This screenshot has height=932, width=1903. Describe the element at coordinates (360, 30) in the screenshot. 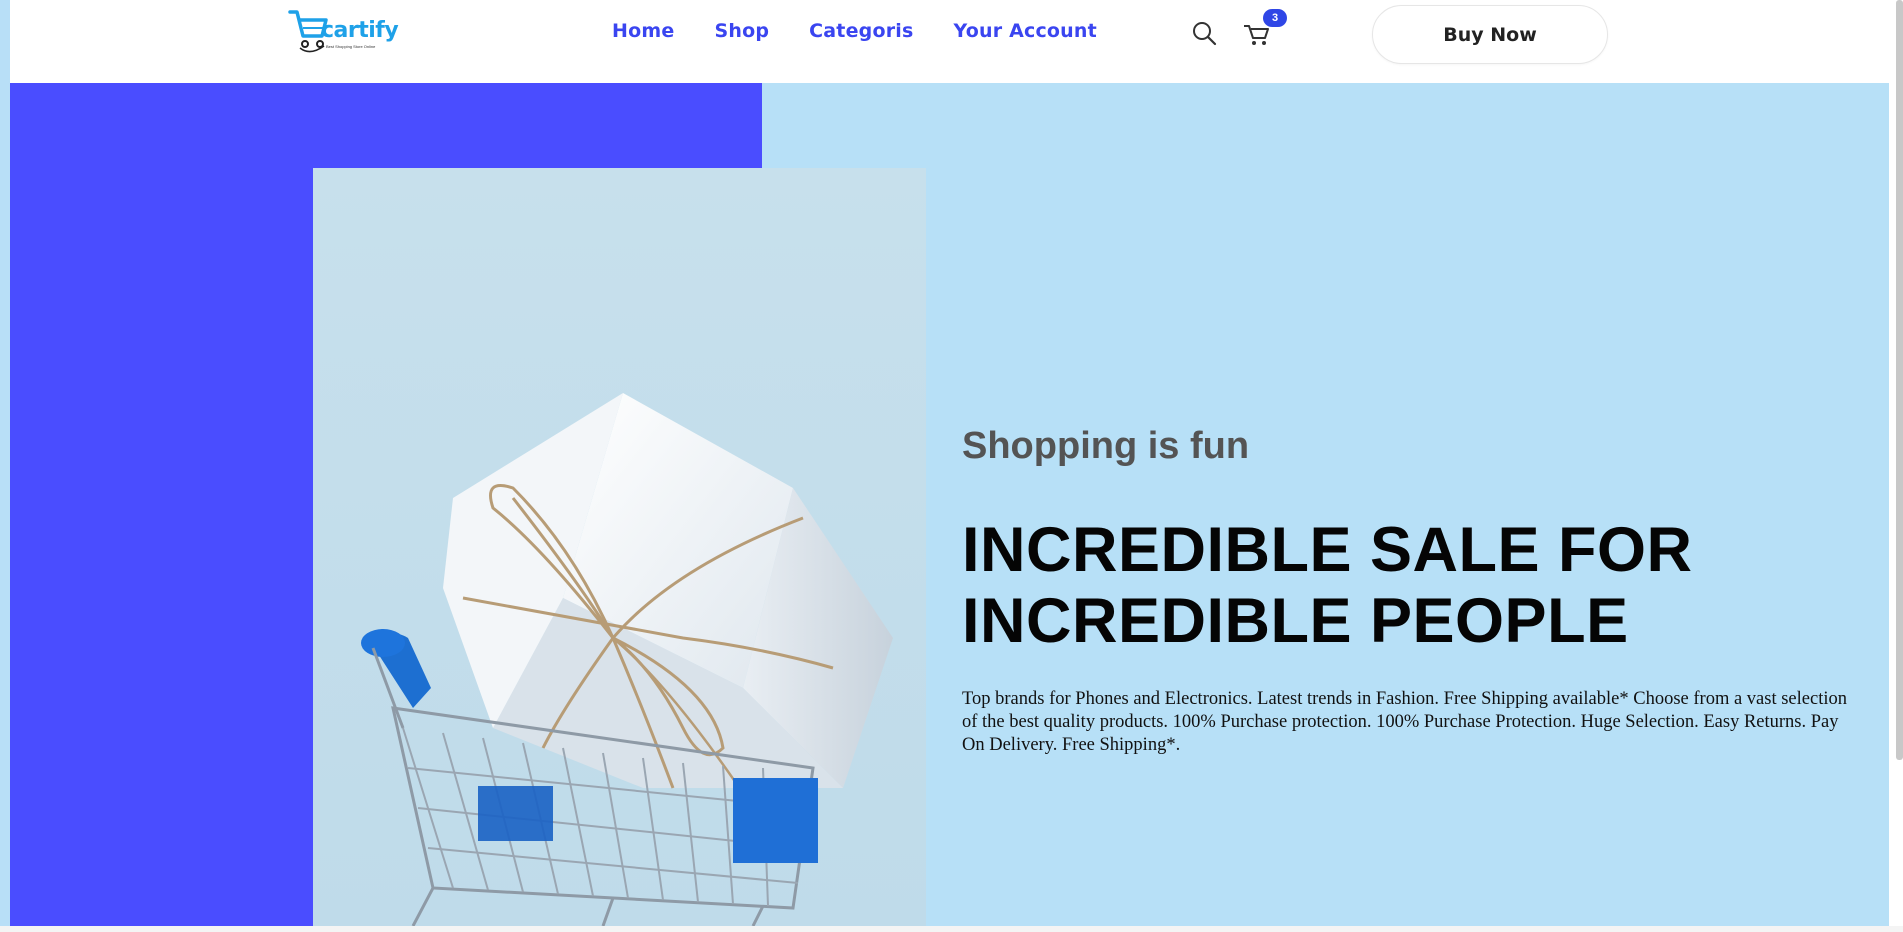

I see `logo-wordmark: cartify` at that location.